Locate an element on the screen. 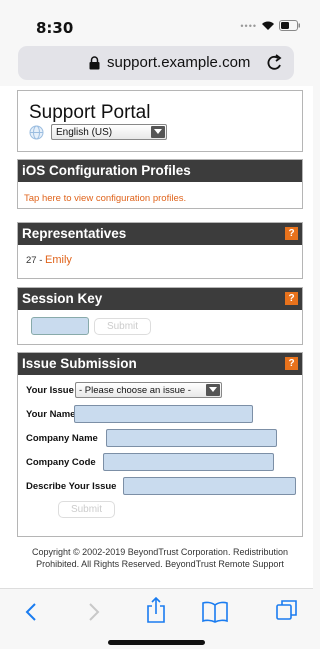 The width and height of the screenshot is (320, 649). forward-icon is located at coordinates (94, 612).